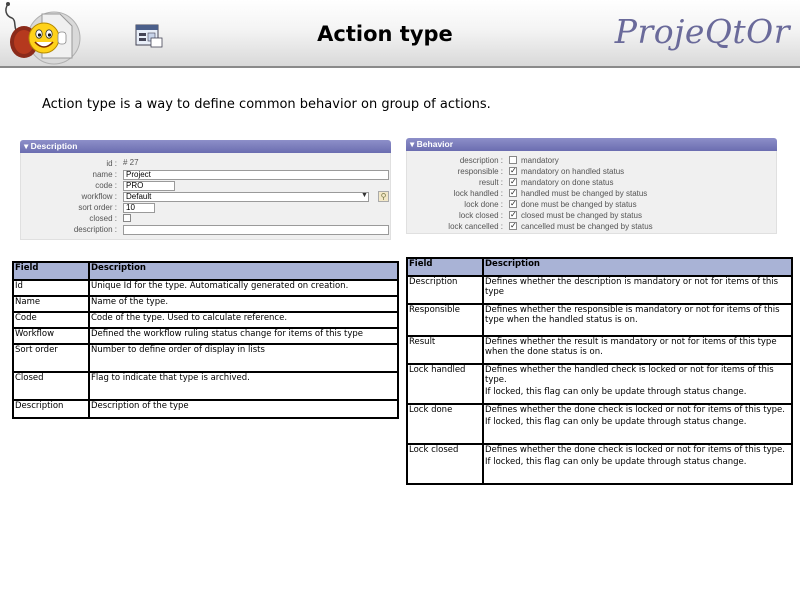  What do you see at coordinates (480, 171) in the screenshot?
I see `behavior-label: responsible :` at bounding box center [480, 171].